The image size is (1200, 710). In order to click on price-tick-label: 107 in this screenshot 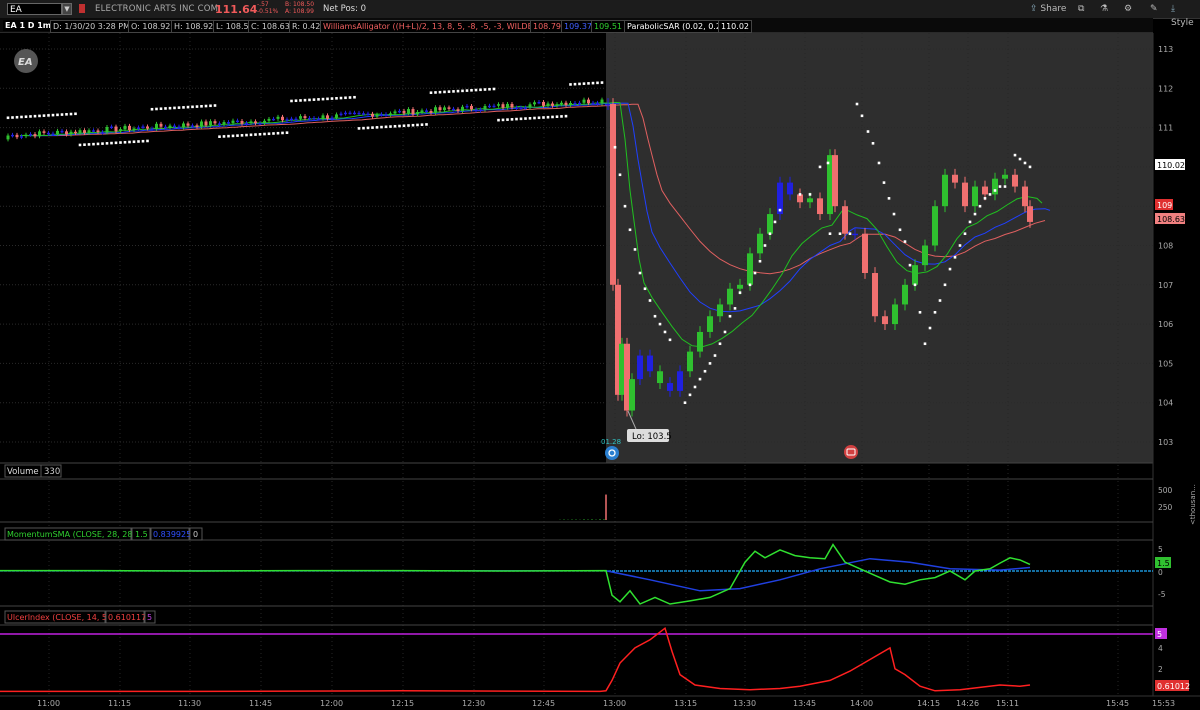, I will do `click(1165, 285)`.